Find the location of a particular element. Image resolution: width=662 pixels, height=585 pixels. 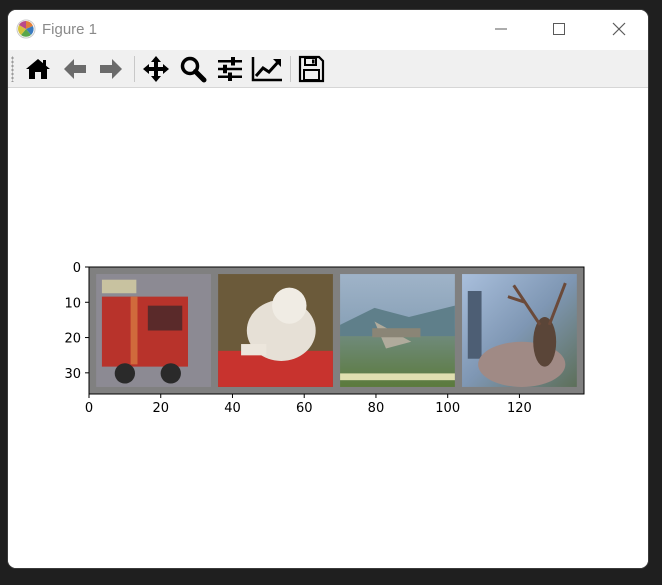

home-icon is located at coordinates (38, 69).